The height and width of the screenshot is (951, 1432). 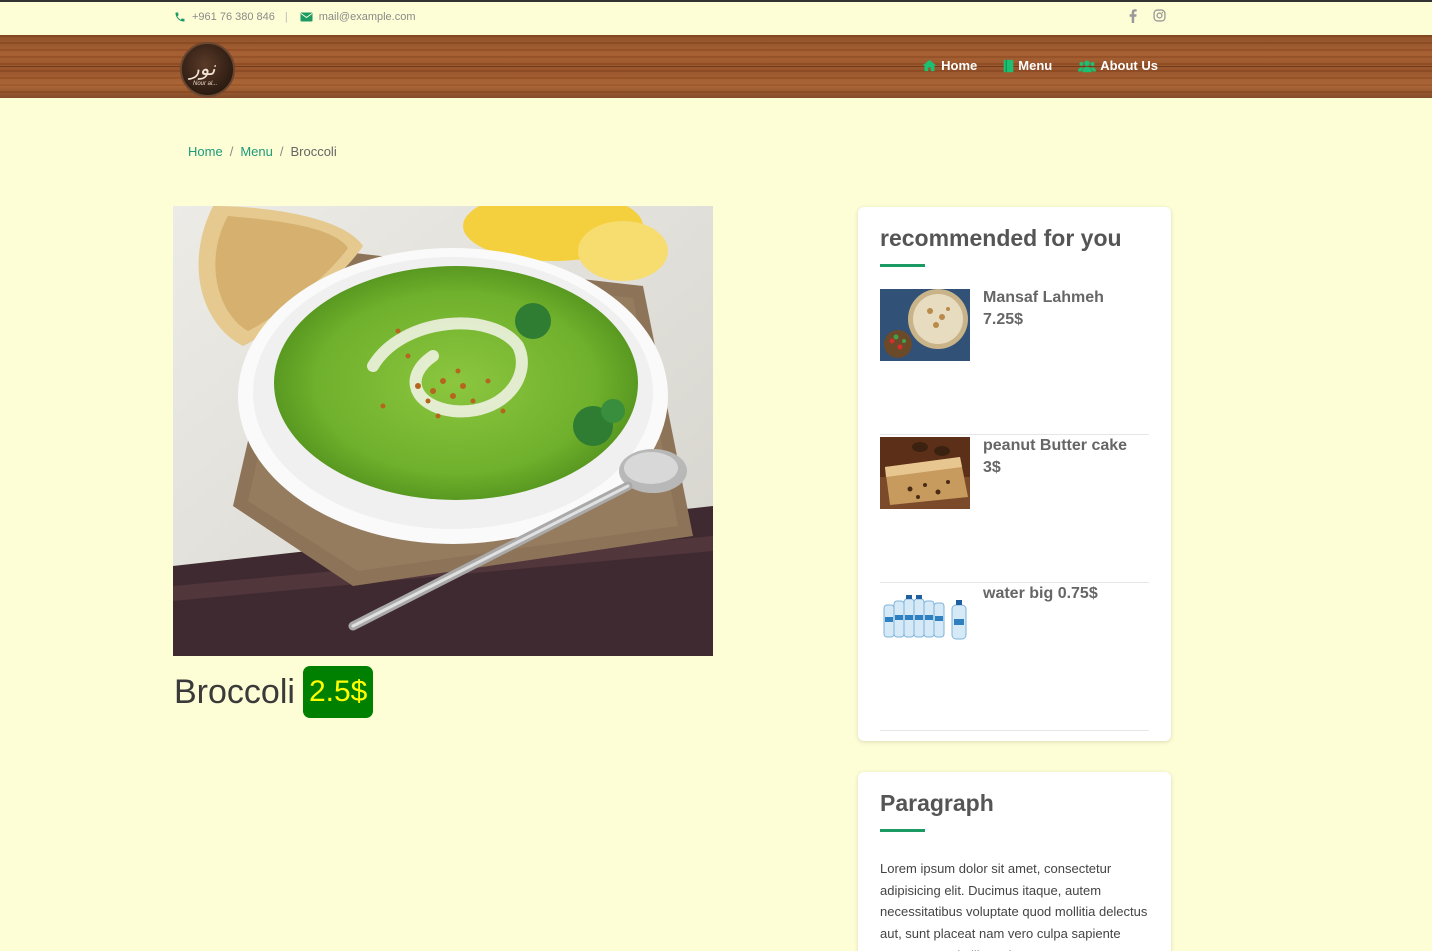 I want to click on phone-icon, so click(x=180, y=17).